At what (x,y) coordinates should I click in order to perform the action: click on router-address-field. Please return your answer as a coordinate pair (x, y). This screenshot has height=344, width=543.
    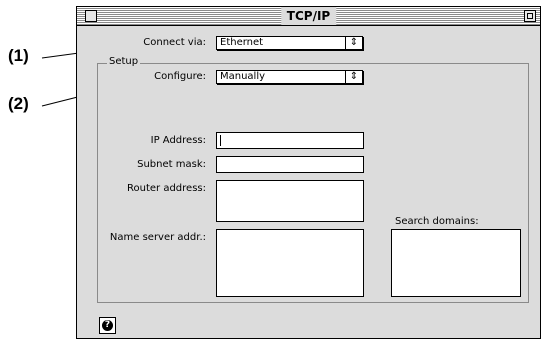
    Looking at the image, I should click on (290, 201).